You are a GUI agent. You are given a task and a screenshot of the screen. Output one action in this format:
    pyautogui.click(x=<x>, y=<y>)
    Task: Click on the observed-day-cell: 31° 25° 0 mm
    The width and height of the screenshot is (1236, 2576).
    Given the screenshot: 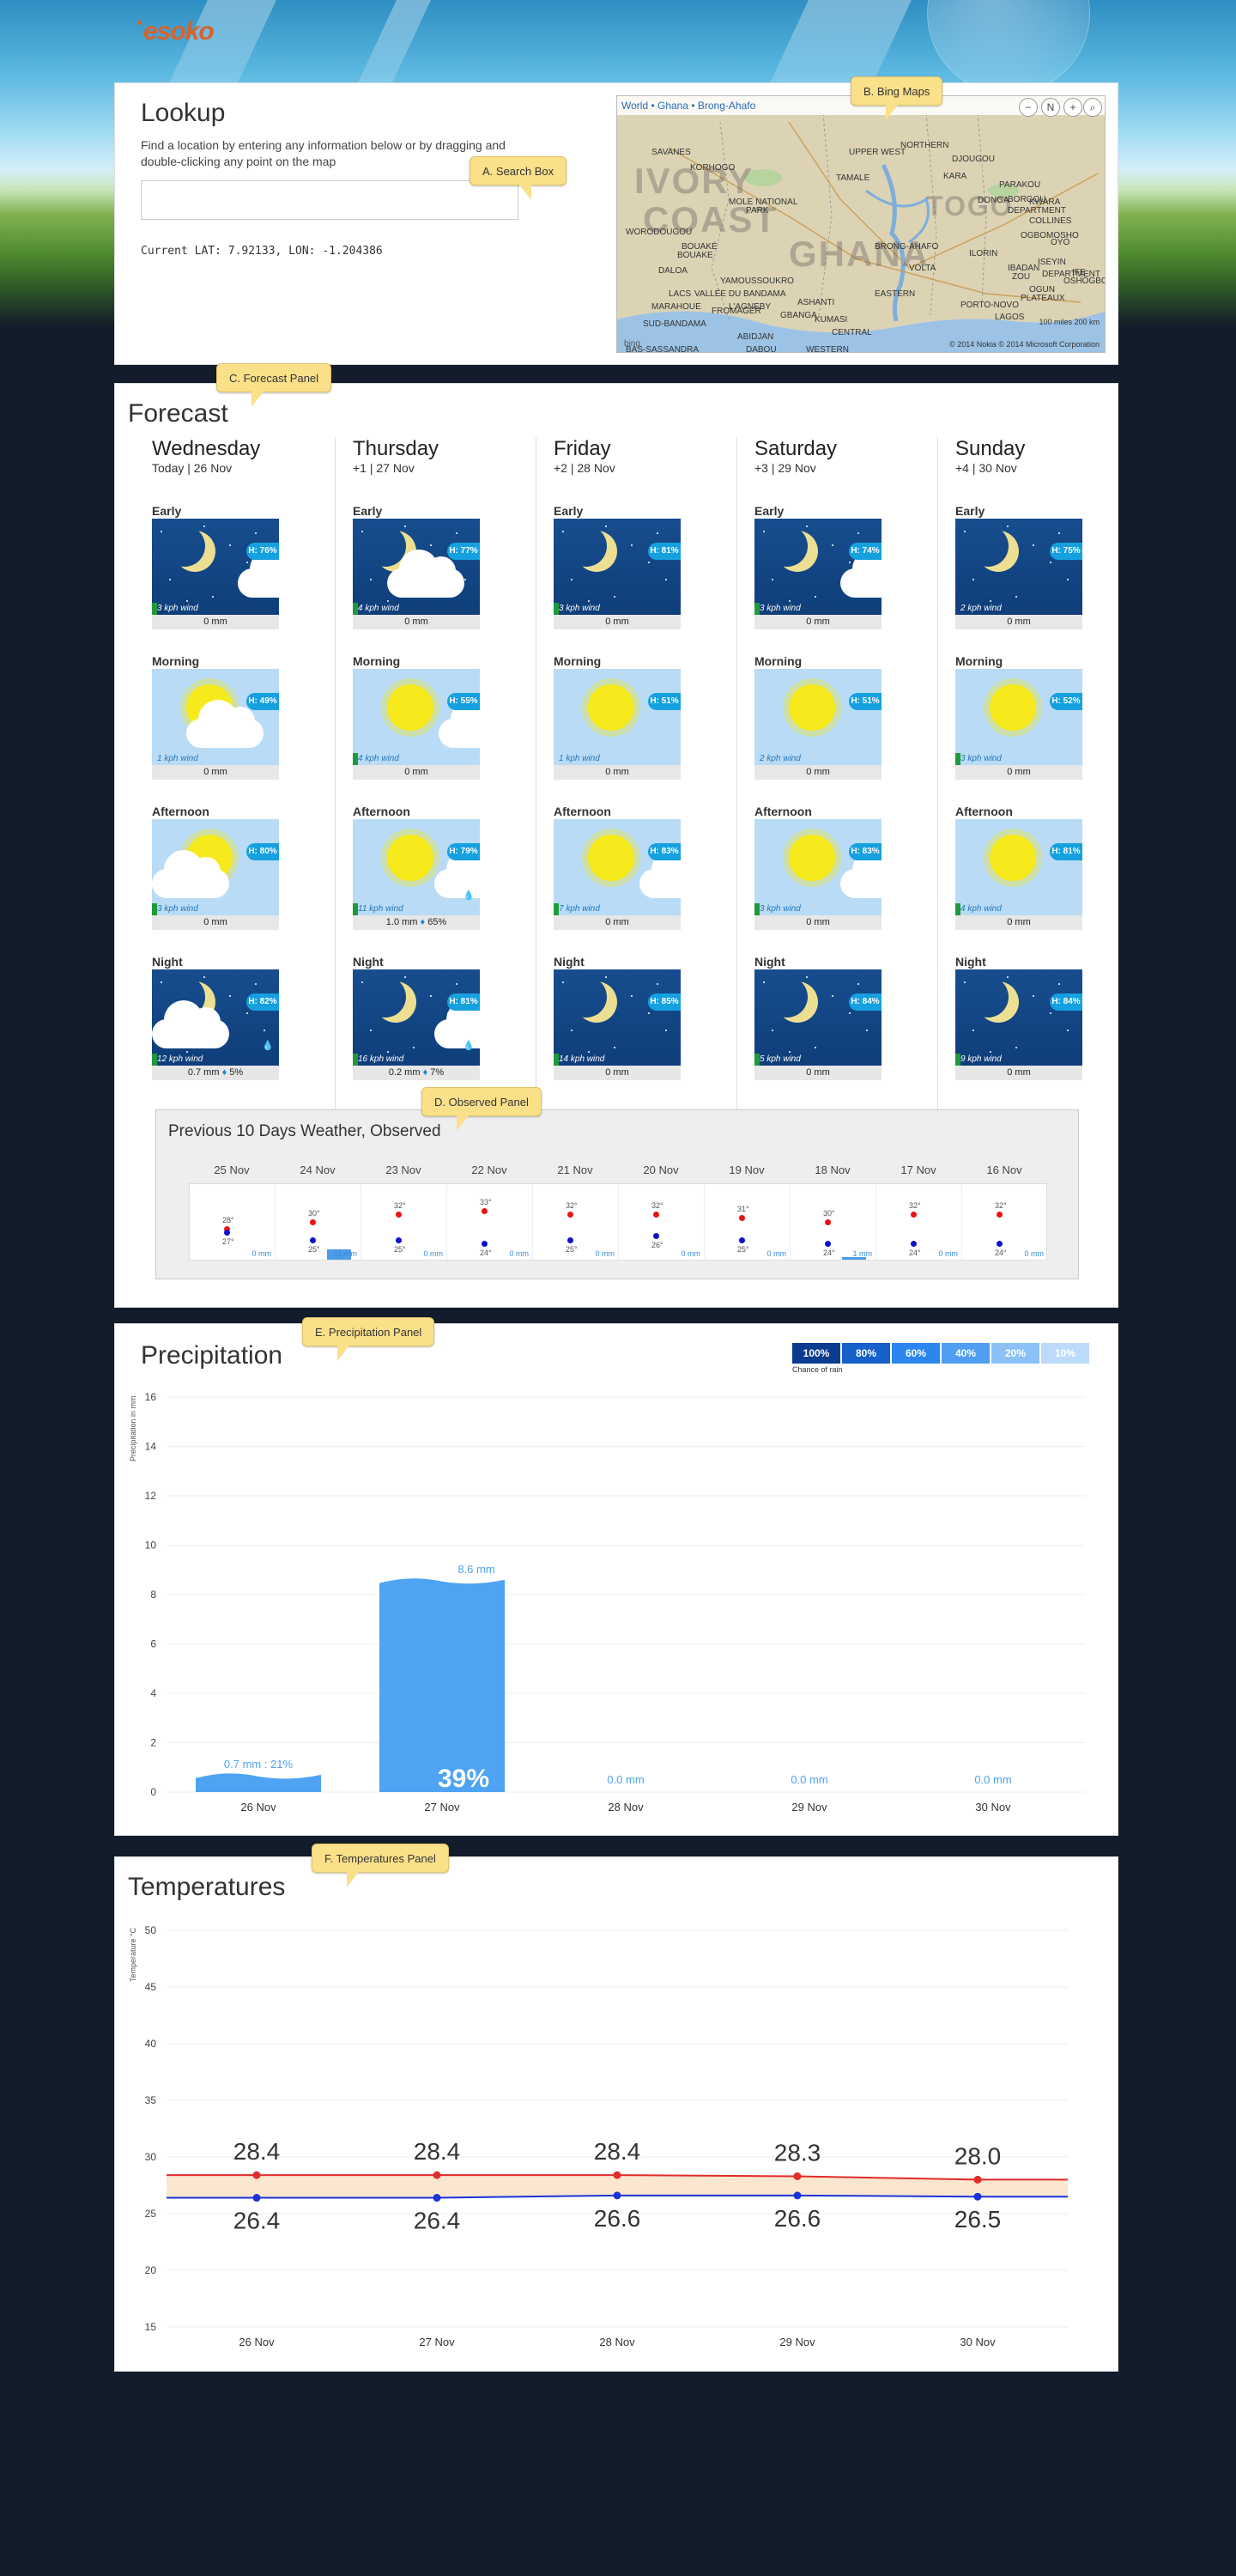 What is the action you would take?
    pyautogui.click(x=748, y=1222)
    